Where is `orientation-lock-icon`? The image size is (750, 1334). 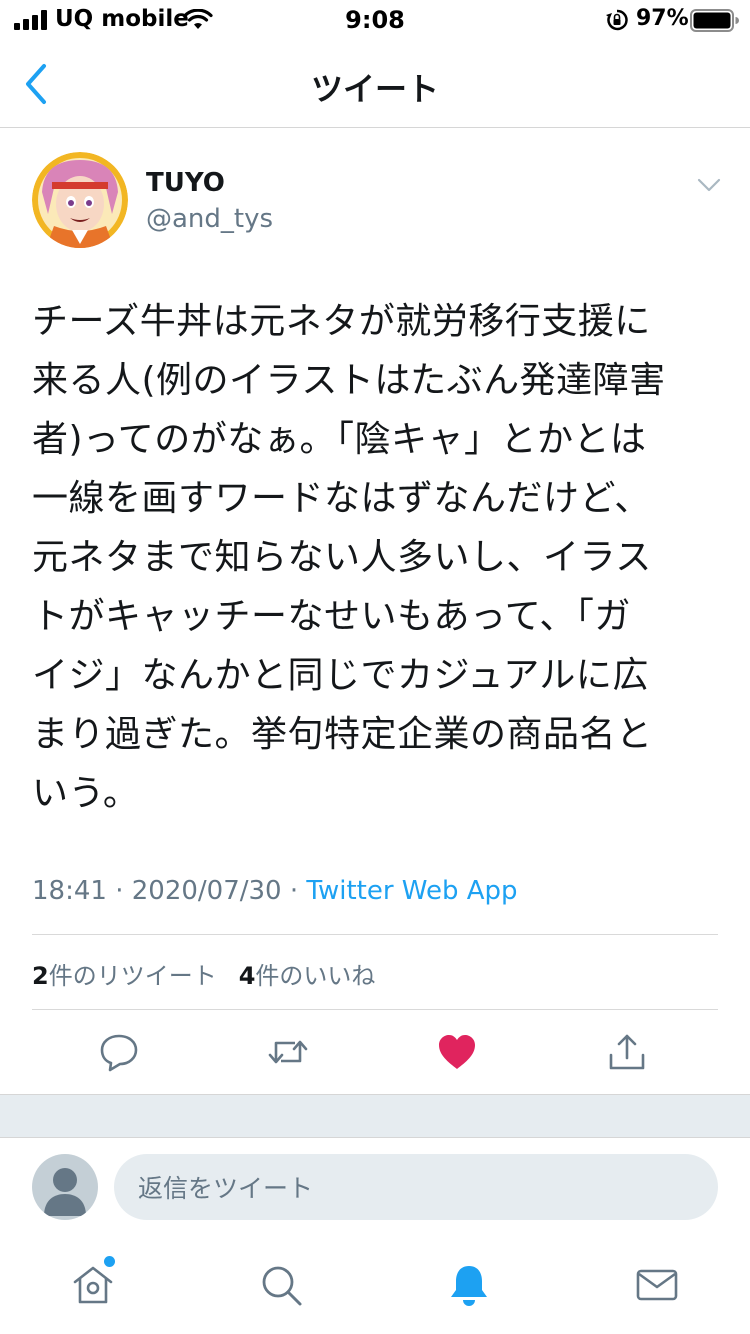 orientation-lock-icon is located at coordinates (617, 20).